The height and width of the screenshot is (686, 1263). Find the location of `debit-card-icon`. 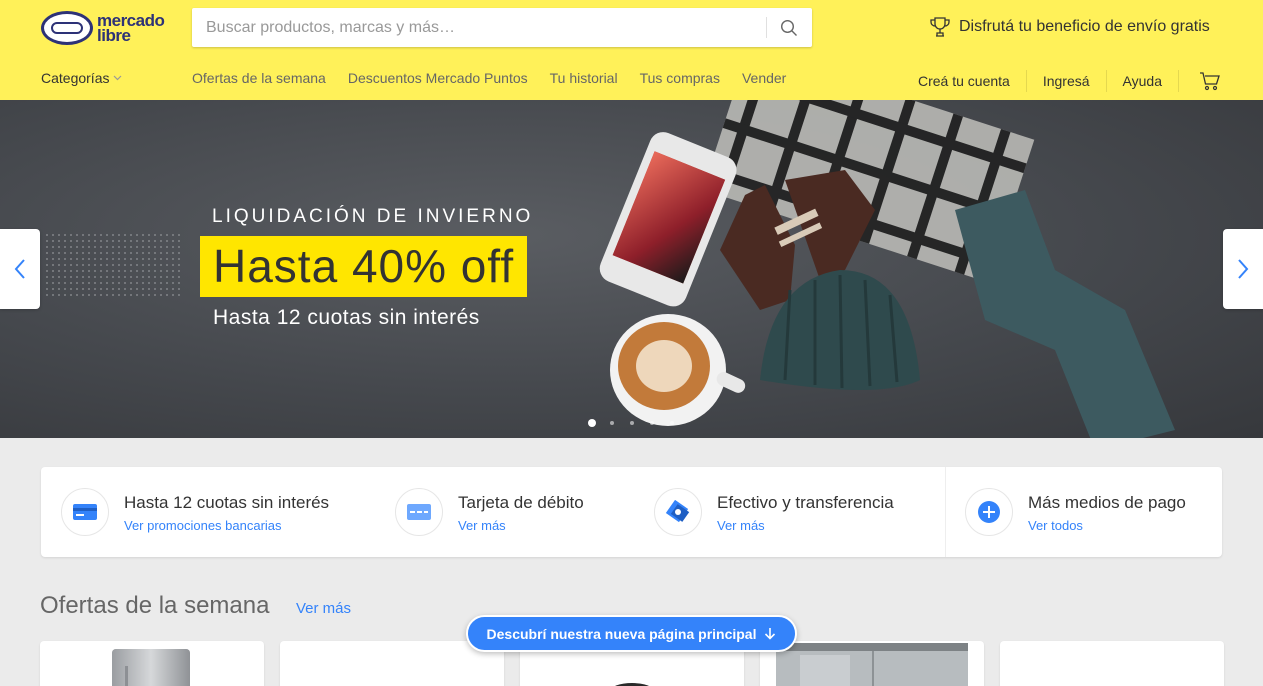

debit-card-icon is located at coordinates (419, 512).